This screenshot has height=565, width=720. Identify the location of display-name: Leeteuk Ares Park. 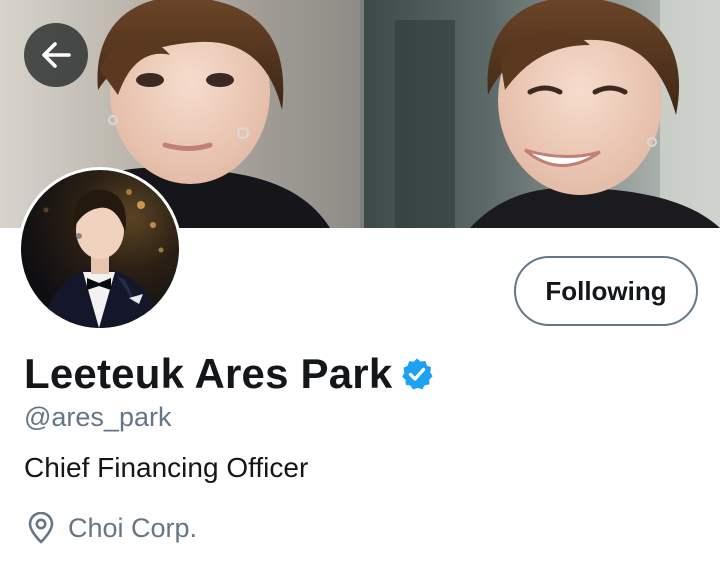
(208, 373).